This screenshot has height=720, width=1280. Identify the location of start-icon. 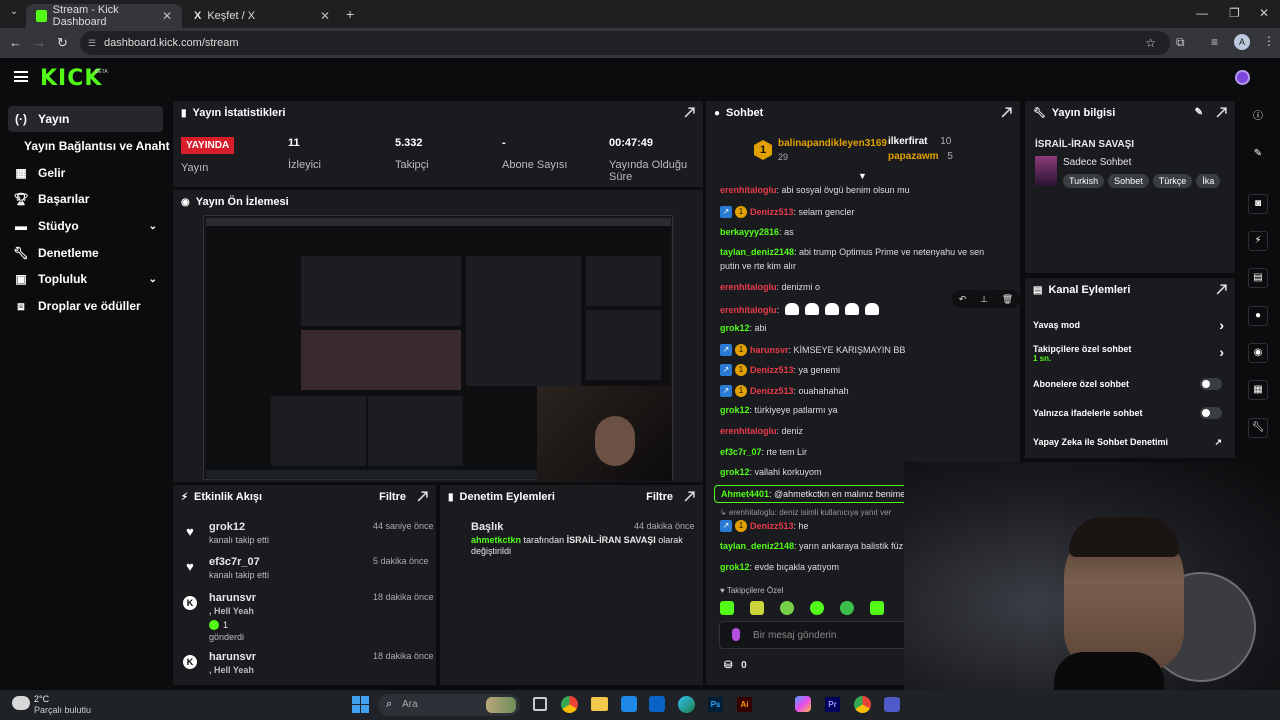
(360, 704).